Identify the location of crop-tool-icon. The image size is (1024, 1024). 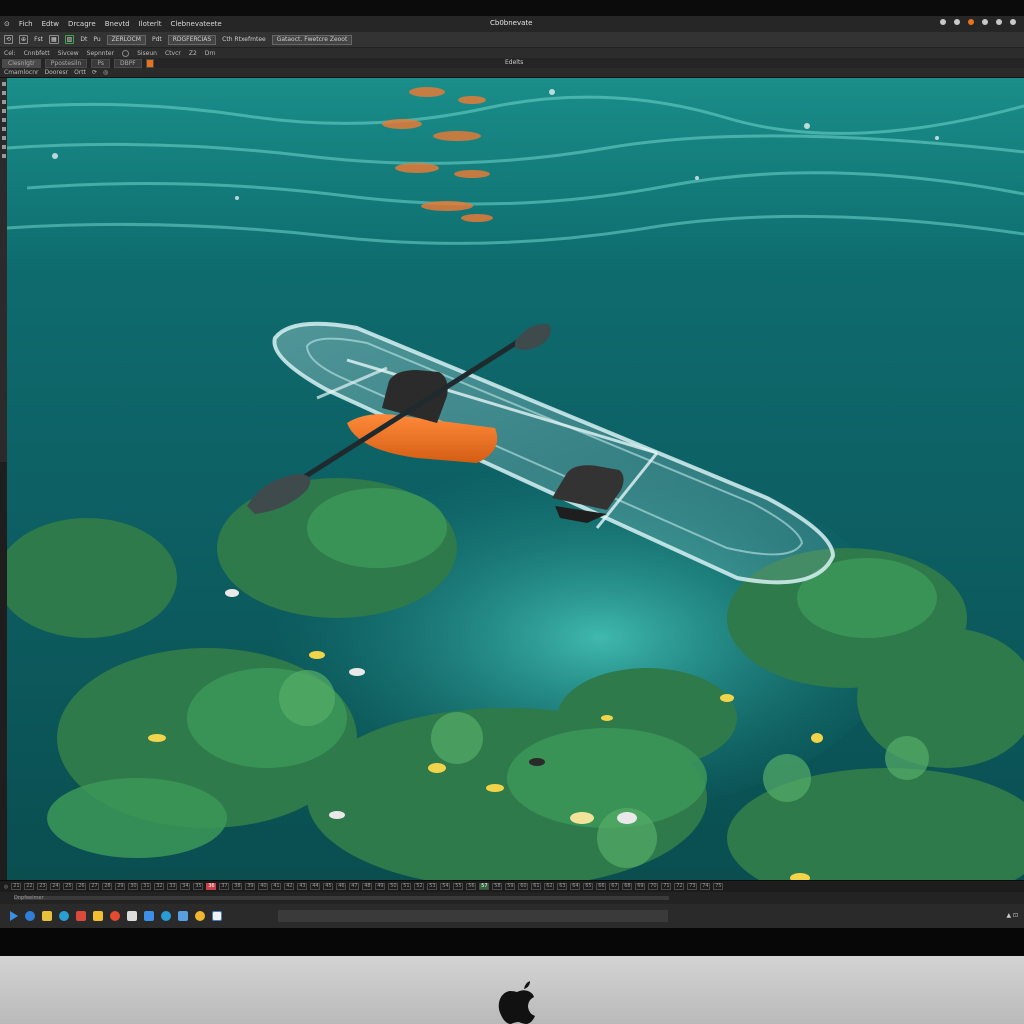
(3, 111).